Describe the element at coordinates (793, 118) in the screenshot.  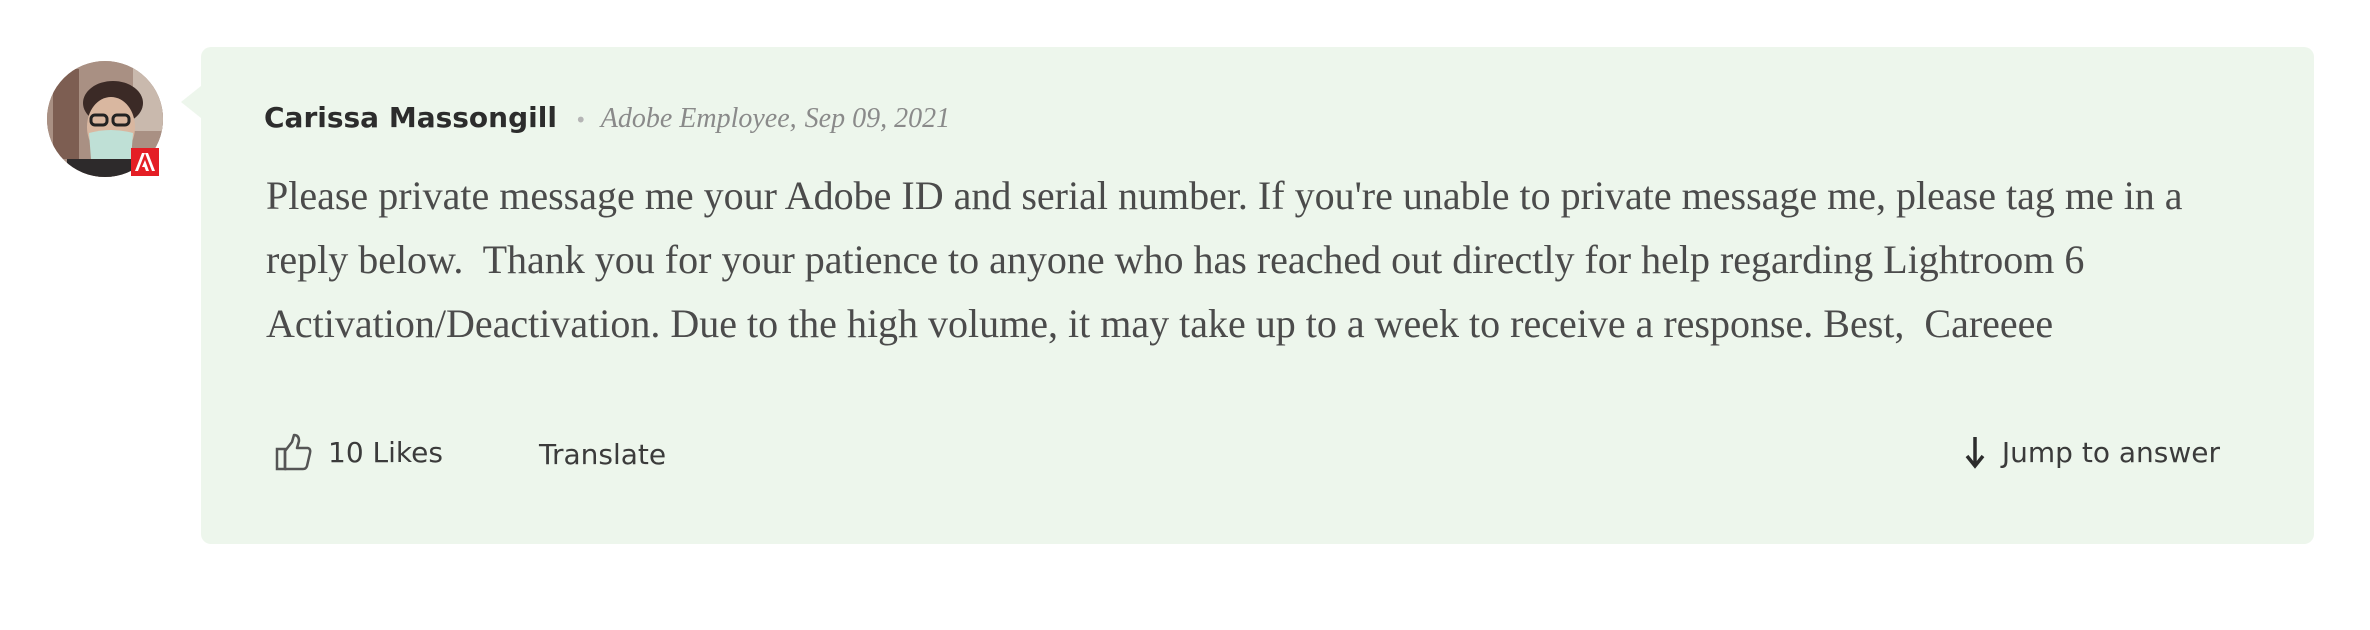
I see `meta-comma: ,` at that location.